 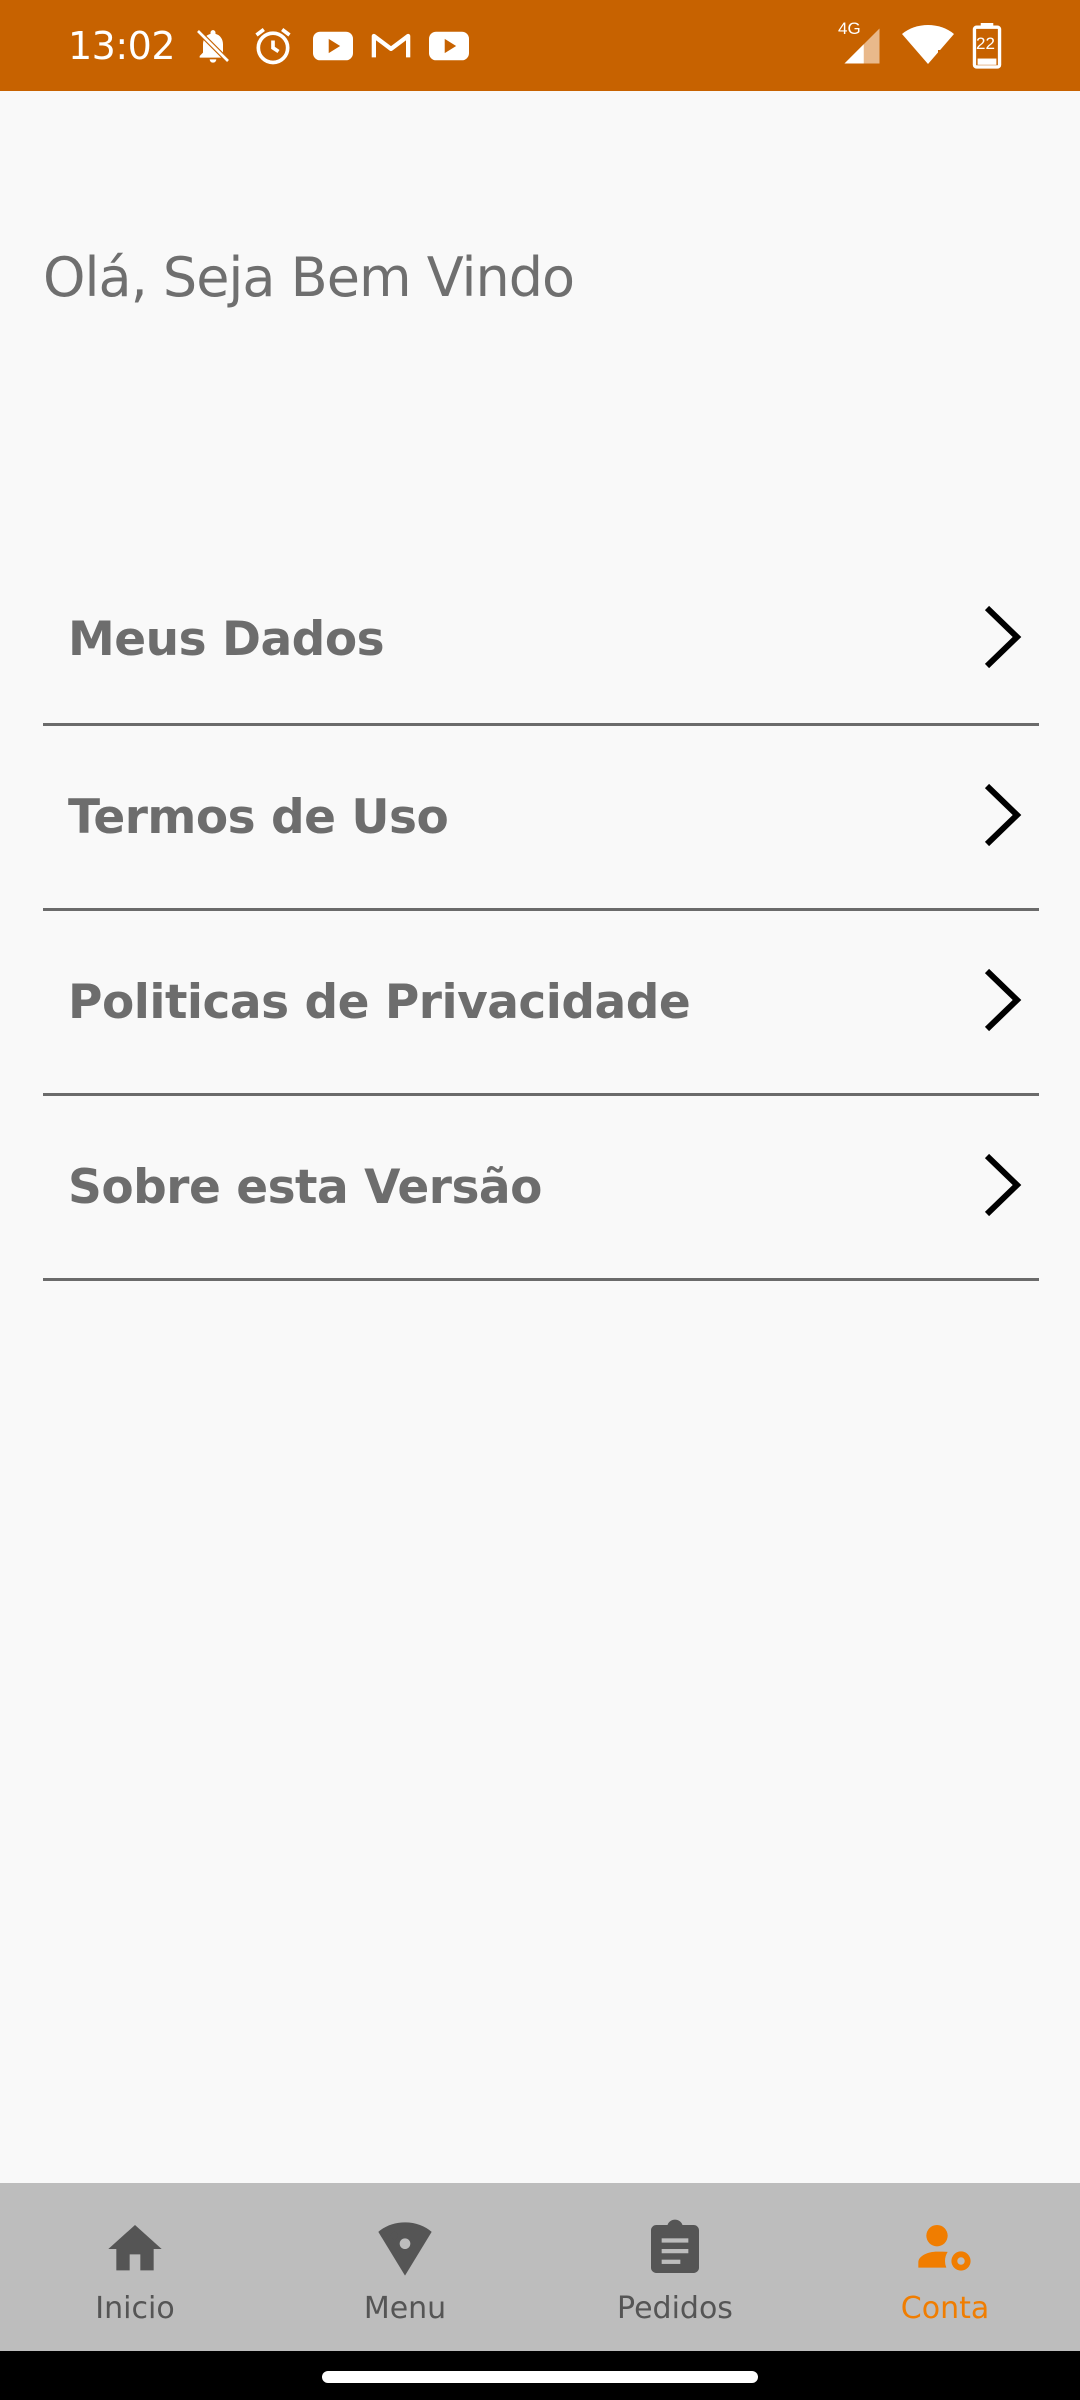 I want to click on user-settings-icon, so click(x=944, y=2247).